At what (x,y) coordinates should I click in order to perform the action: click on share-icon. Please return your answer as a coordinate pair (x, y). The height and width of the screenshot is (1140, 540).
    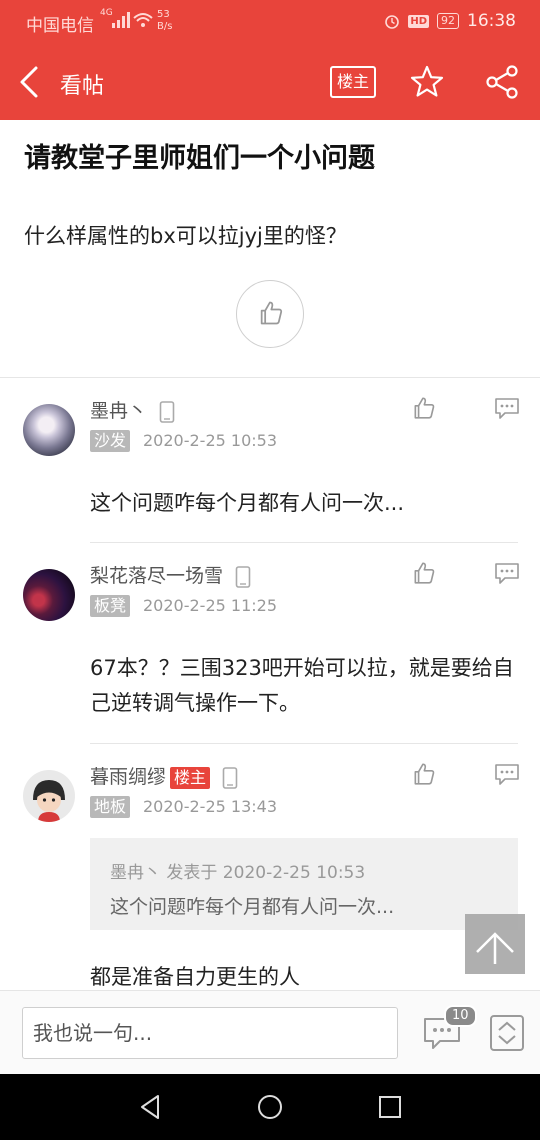
    Looking at the image, I should click on (502, 82).